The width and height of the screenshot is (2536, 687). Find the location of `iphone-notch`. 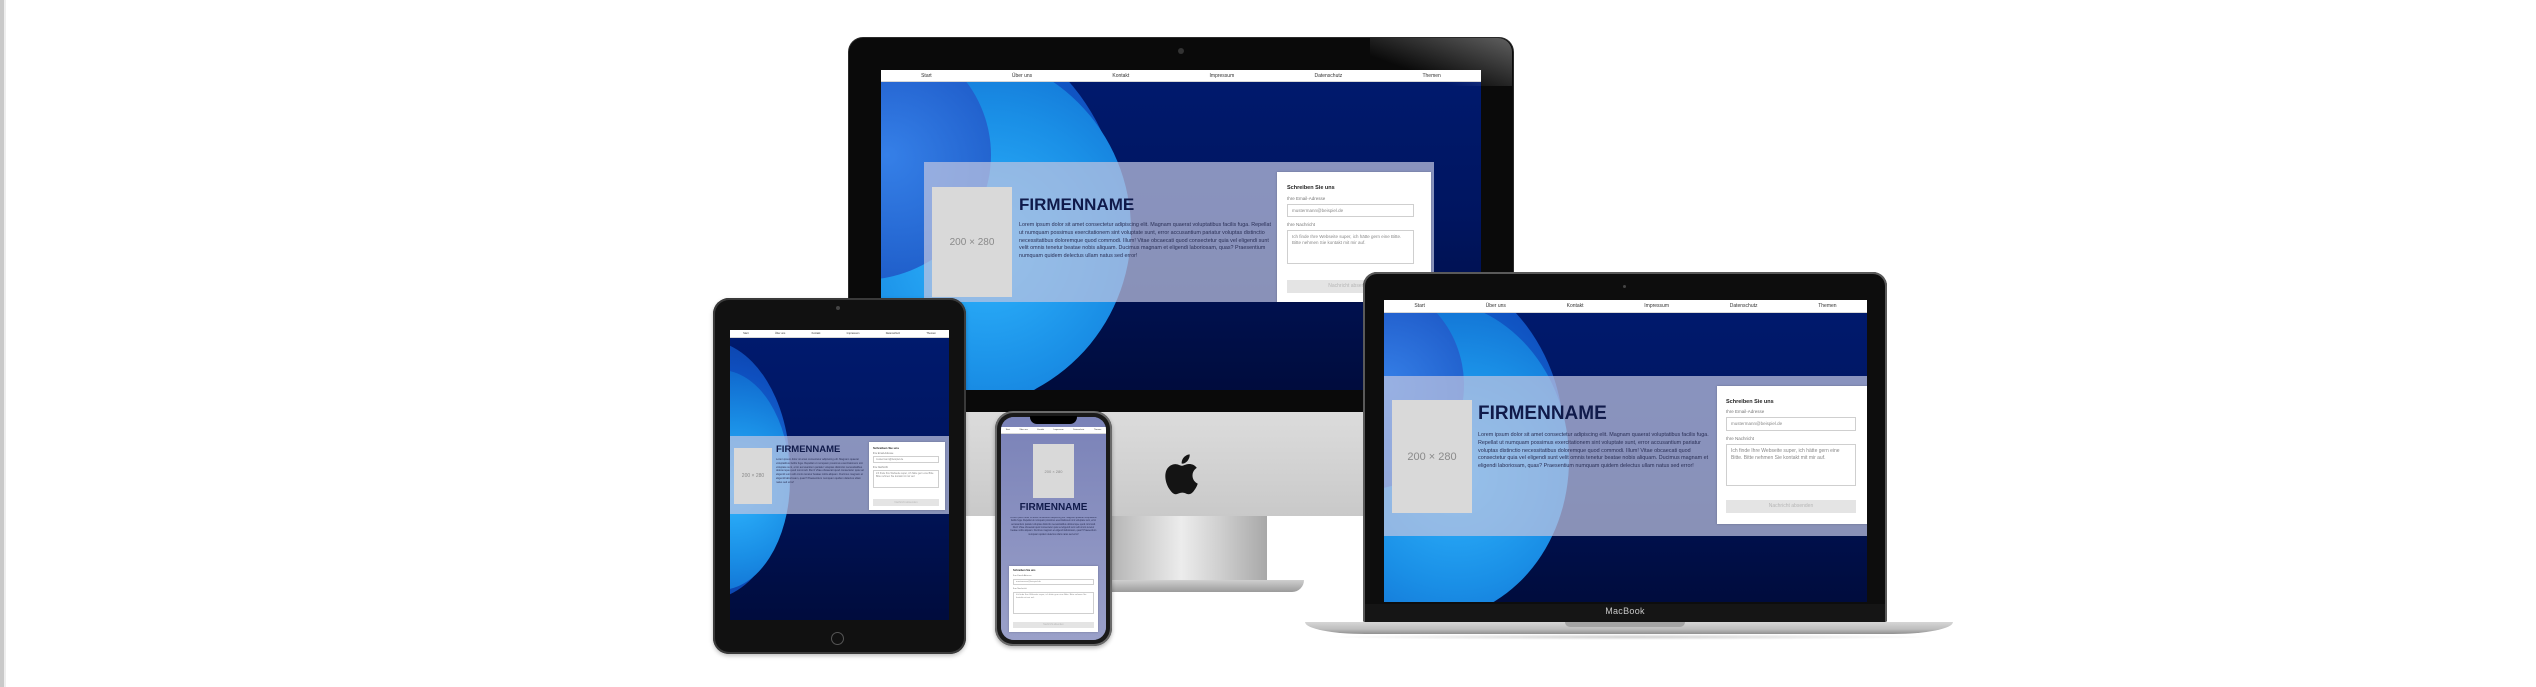

iphone-notch is located at coordinates (1053, 420).